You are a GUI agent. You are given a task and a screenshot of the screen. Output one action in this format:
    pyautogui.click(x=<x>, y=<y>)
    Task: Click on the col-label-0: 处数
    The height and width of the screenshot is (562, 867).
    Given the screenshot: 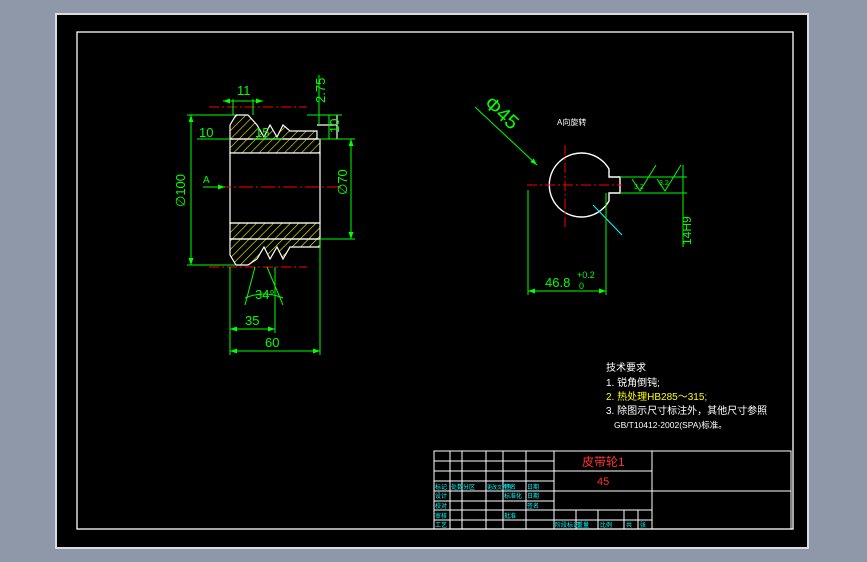 What is the action you would take?
    pyautogui.click(x=457, y=487)
    